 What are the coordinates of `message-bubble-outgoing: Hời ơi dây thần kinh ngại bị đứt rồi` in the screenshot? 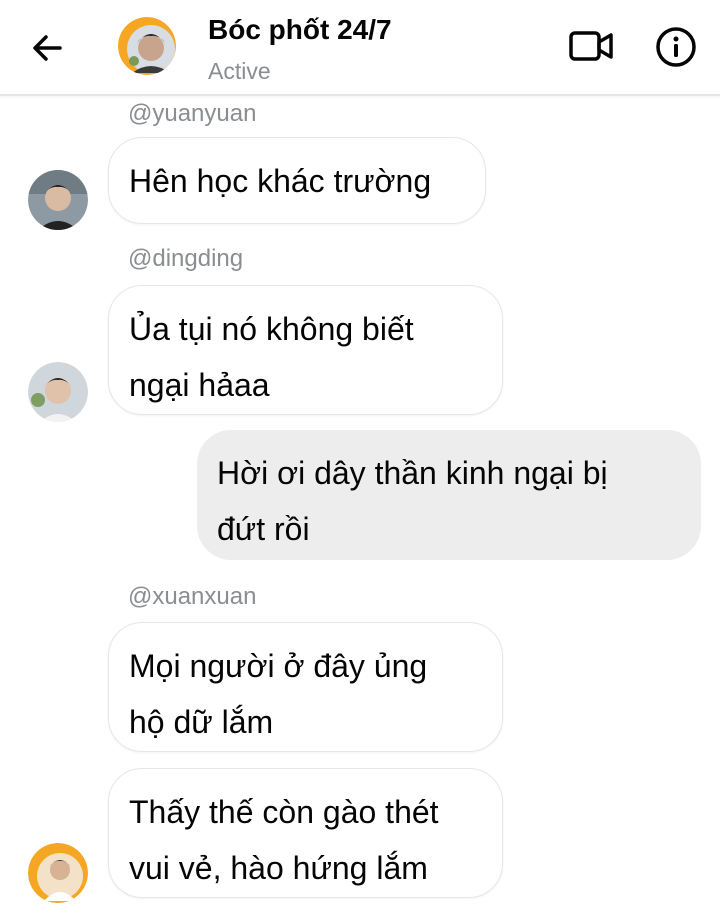 It's located at (449, 495).